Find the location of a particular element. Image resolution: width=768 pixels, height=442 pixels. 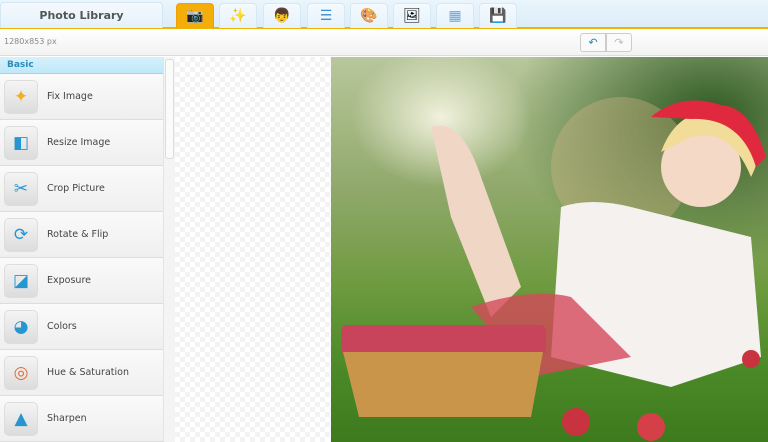

undo-icon: ↶ is located at coordinates (593, 42).